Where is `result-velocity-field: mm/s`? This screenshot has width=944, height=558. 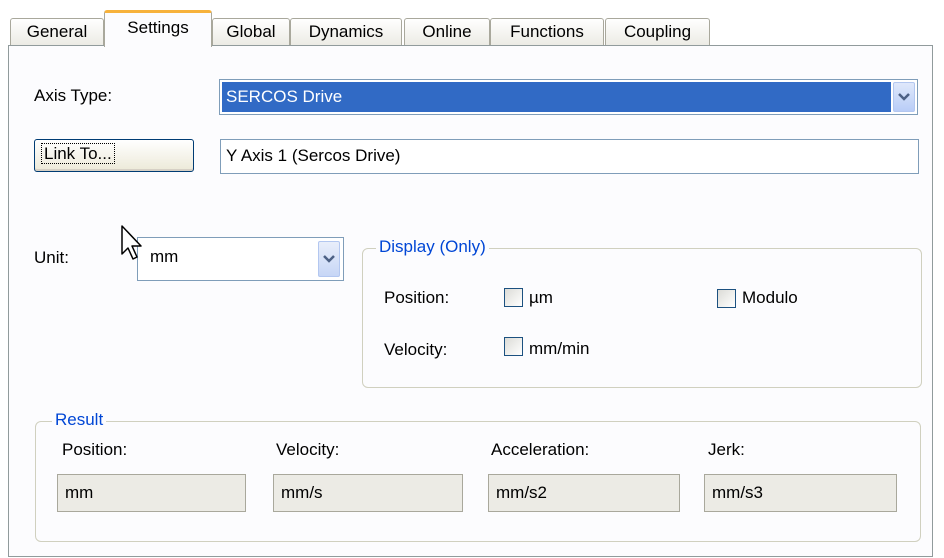 result-velocity-field: mm/s is located at coordinates (368, 493).